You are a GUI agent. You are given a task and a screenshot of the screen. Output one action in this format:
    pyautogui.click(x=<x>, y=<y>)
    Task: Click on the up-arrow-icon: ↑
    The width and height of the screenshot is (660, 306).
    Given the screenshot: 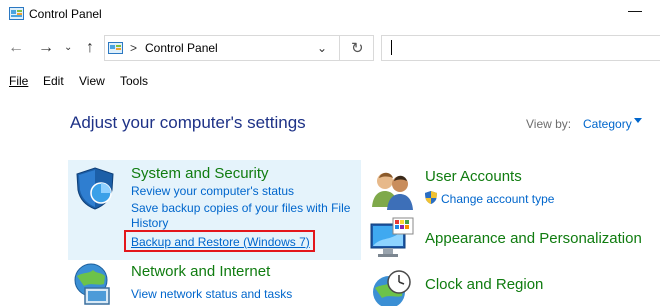 What is the action you would take?
    pyautogui.click(x=90, y=48)
    